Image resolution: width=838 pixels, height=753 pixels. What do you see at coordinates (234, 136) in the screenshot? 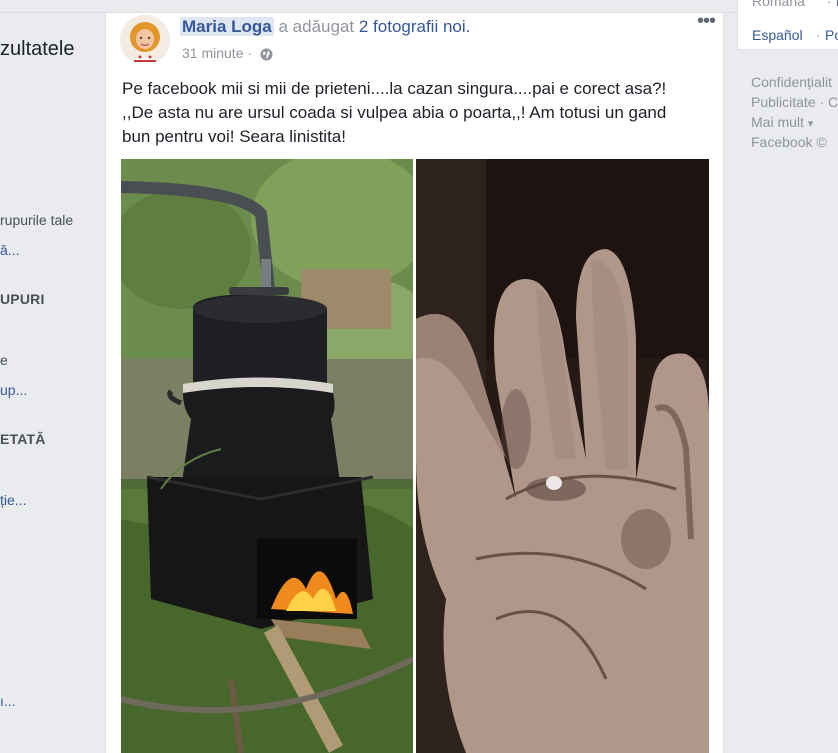
I see `post-text-line: bun pentru voi! Seara linistita!` at bounding box center [234, 136].